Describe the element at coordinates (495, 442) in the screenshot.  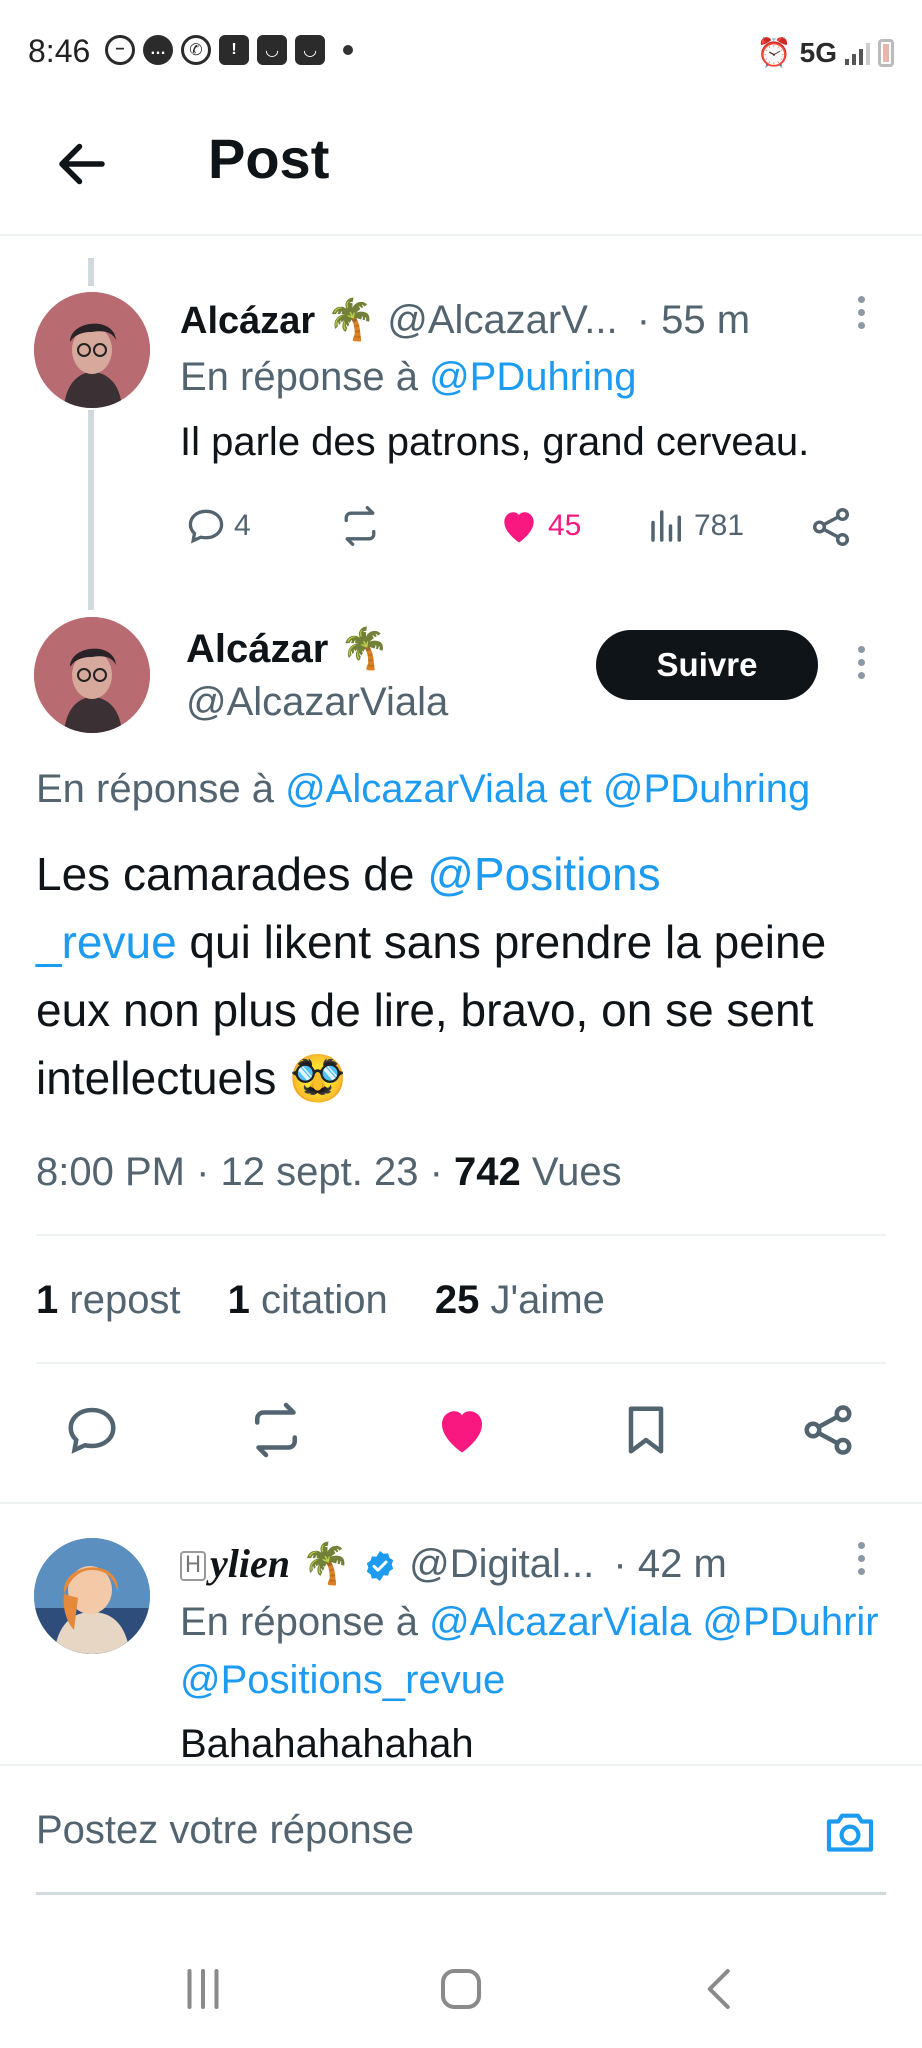
I see `reply-text: Il parle des patrons, grand cerveau.` at that location.